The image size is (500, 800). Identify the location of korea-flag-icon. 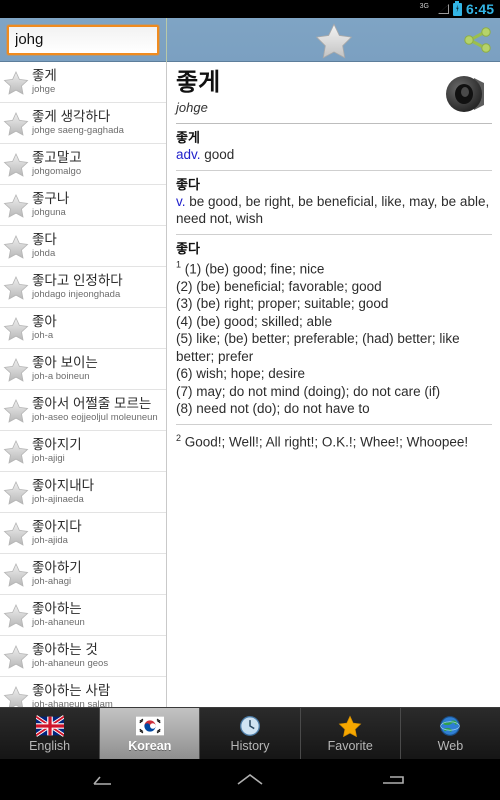
(149, 726).